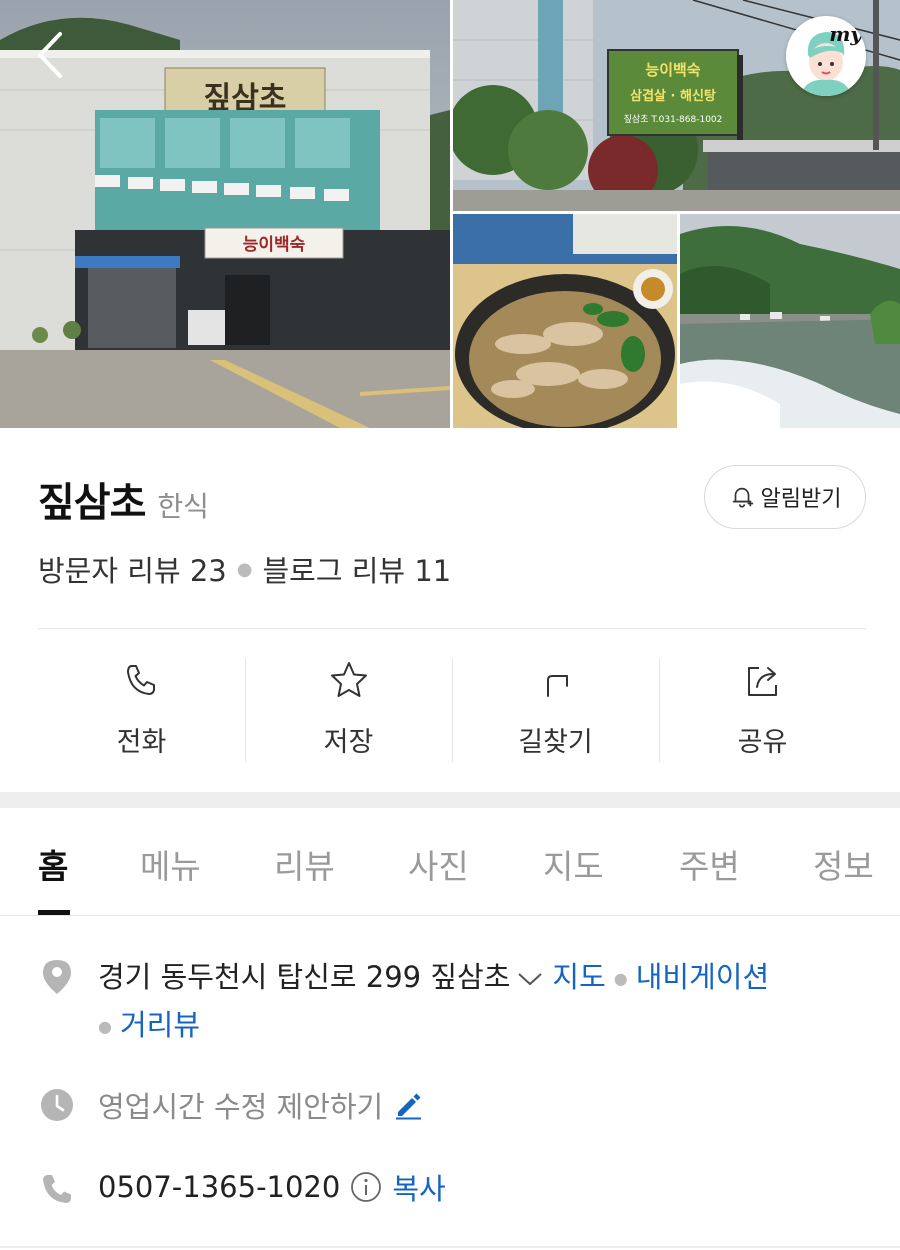 This screenshot has height=1250, width=900. I want to click on sign-line2-text: 삼겹살 · 해신탕, so click(673, 96).